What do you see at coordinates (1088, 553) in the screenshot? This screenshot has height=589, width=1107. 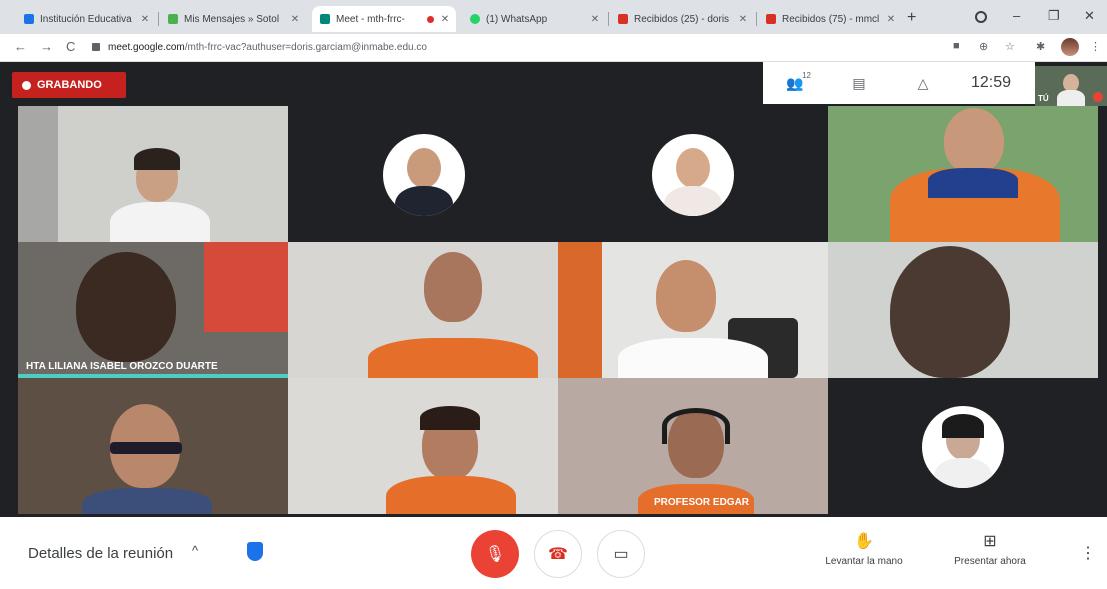 I see `more-options-icon: ⋮` at bounding box center [1088, 553].